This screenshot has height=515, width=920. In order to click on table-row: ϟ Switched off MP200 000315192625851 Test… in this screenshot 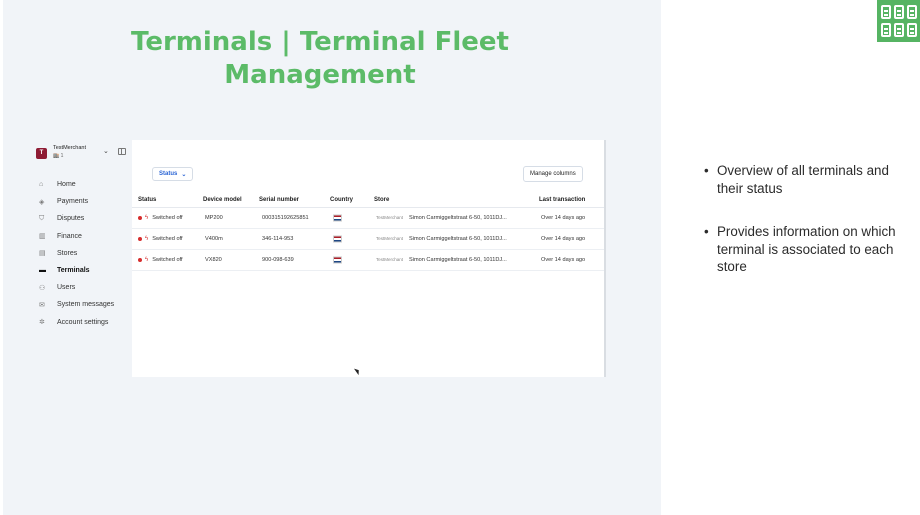, I will do `click(368, 218)`.